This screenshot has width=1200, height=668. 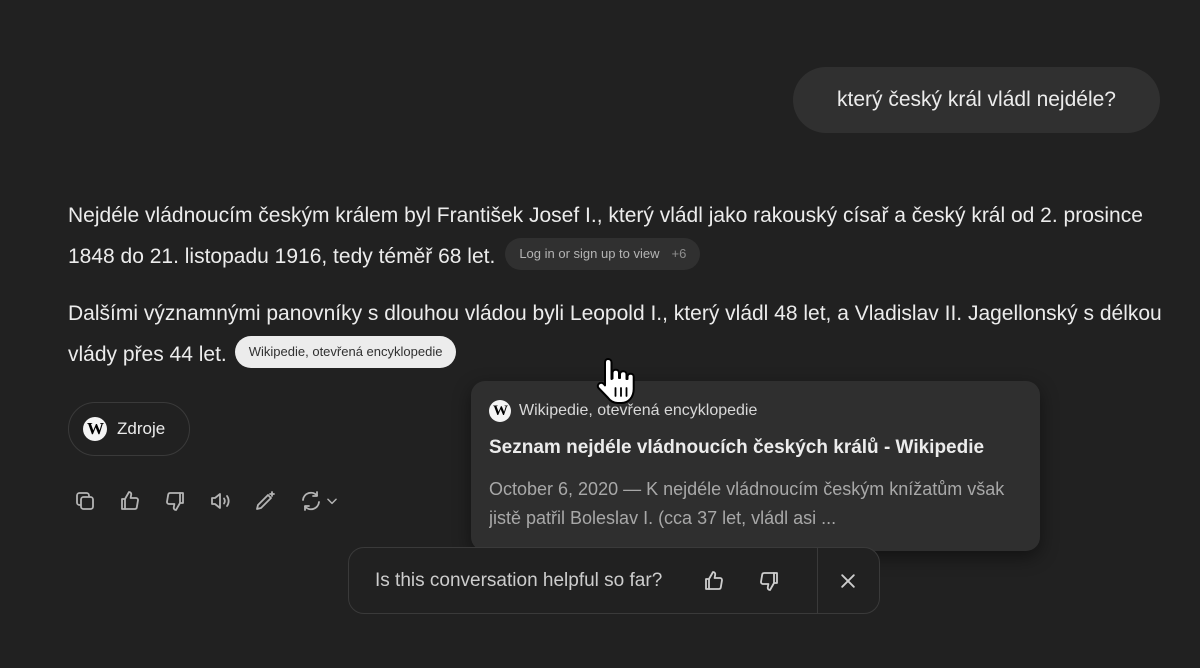 I want to click on user-message-text: který český král vládl nejdéle?, so click(x=976, y=99).